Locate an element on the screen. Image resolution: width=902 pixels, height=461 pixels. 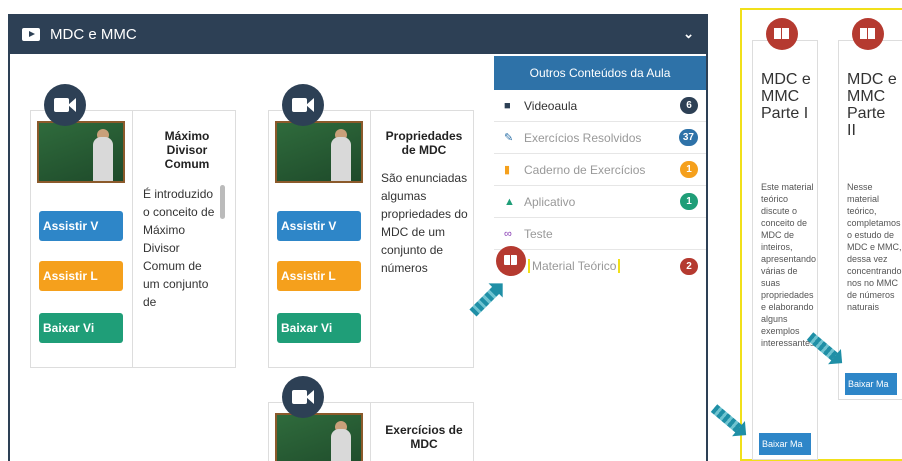
video-icon: ■ is located at coordinates (507, 105).